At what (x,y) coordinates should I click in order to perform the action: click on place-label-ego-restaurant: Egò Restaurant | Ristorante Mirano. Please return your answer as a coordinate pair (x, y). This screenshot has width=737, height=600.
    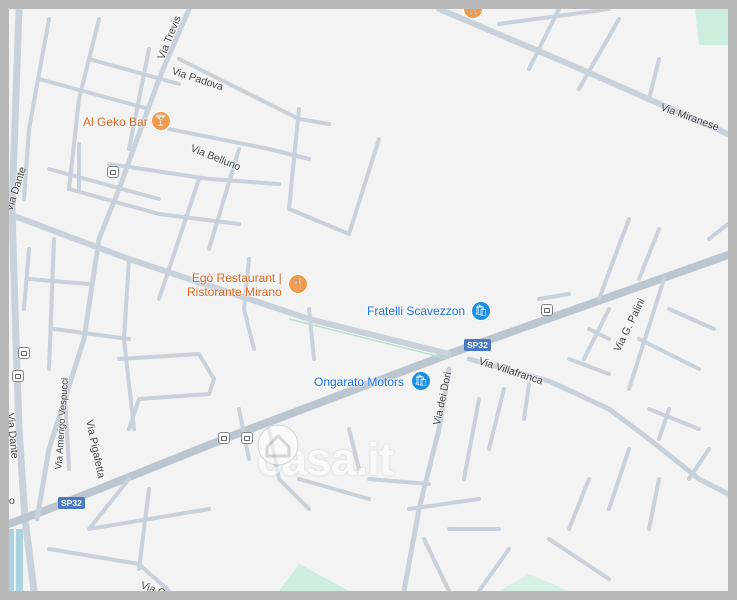
    Looking at the image, I should click on (234, 285).